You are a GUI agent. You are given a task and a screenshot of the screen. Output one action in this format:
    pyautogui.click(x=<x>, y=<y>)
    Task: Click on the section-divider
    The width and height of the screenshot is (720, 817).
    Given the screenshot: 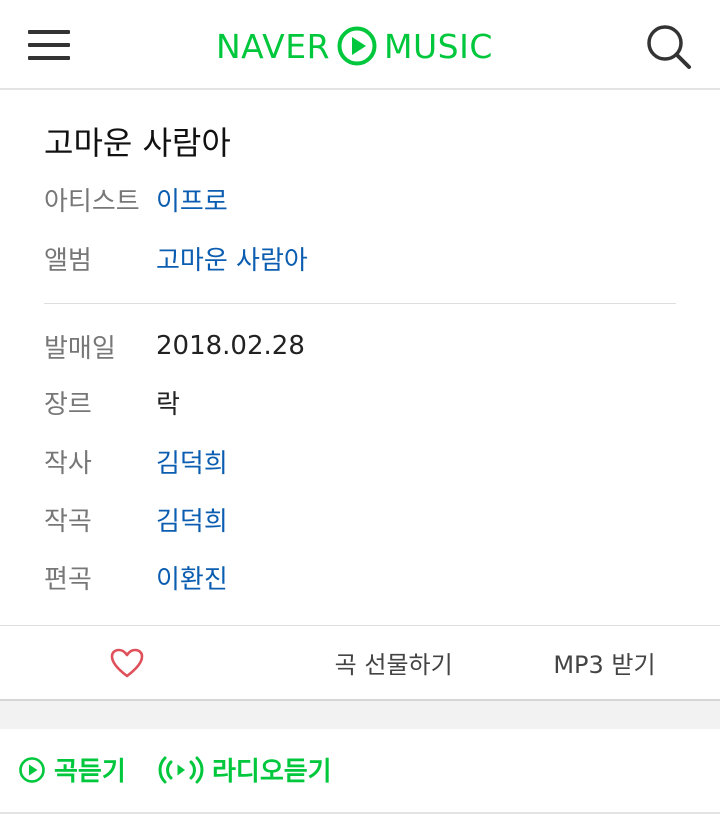 What is the action you would take?
    pyautogui.click(x=360, y=303)
    